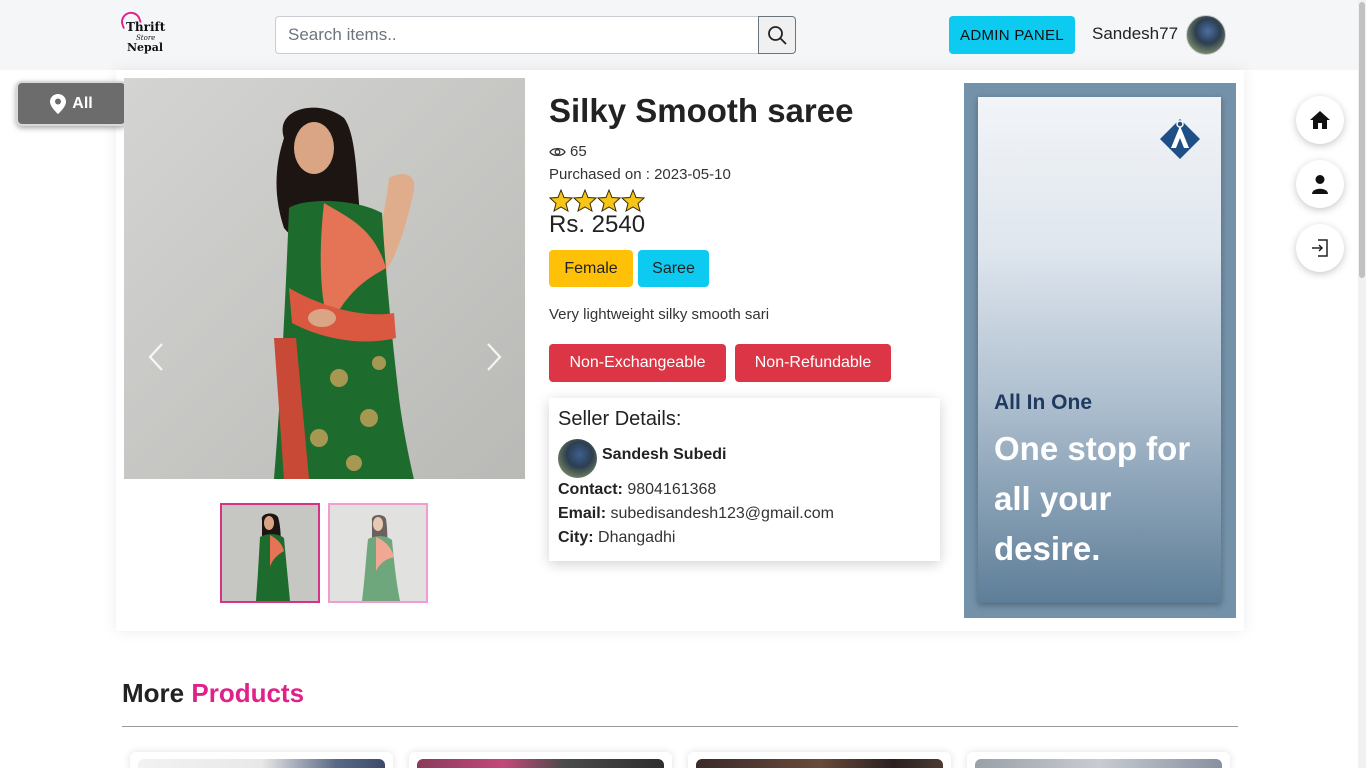 This screenshot has width=1366, height=768. I want to click on category-badge: Saree, so click(673, 268).